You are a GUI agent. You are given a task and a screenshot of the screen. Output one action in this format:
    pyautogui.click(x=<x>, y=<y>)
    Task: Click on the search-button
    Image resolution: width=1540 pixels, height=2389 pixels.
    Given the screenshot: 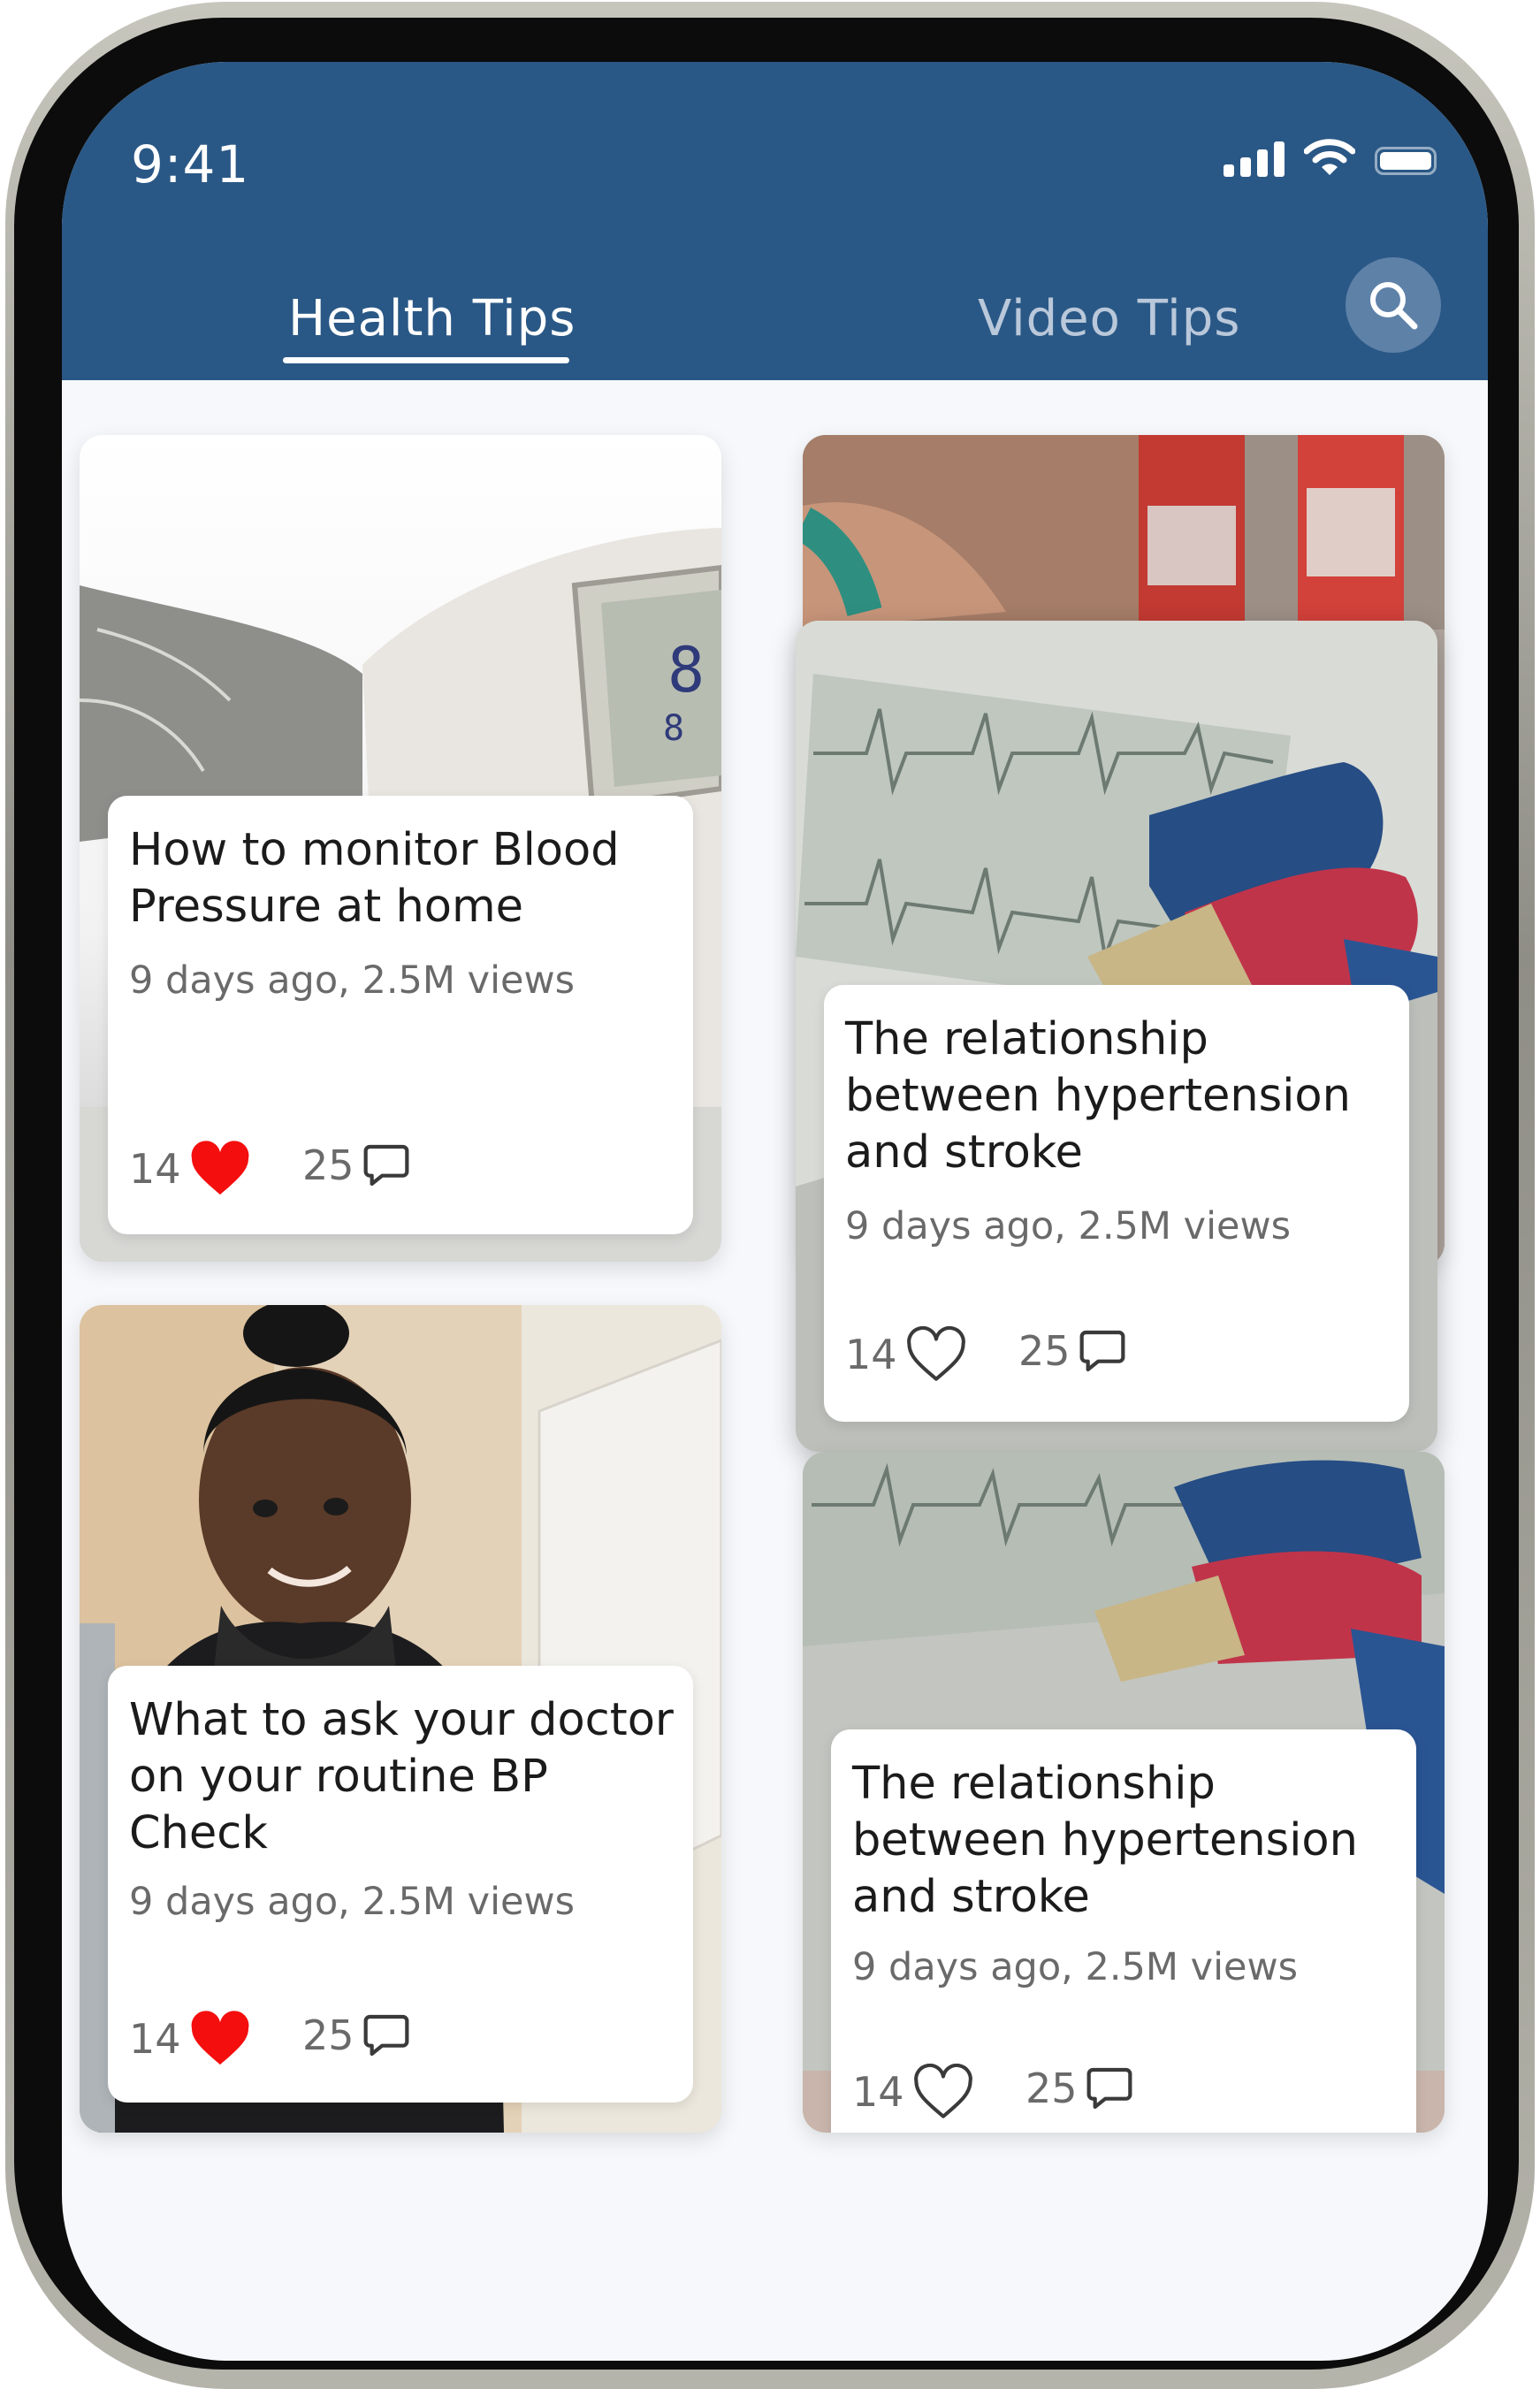 What is the action you would take?
    pyautogui.click(x=1393, y=305)
    